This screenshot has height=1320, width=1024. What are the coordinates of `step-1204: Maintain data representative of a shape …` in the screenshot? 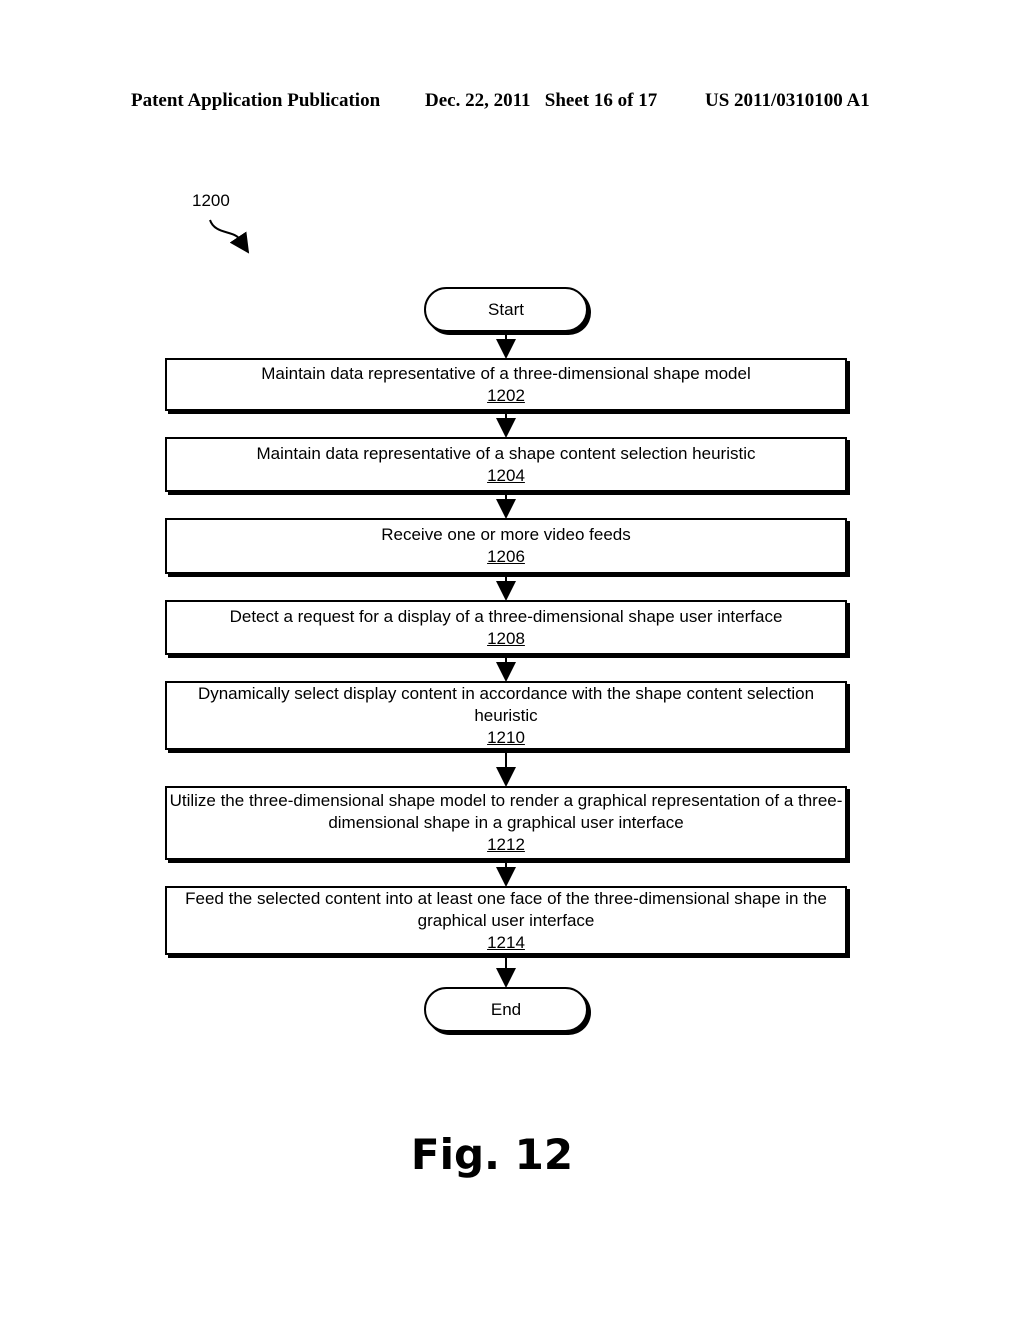 It's located at (506, 464).